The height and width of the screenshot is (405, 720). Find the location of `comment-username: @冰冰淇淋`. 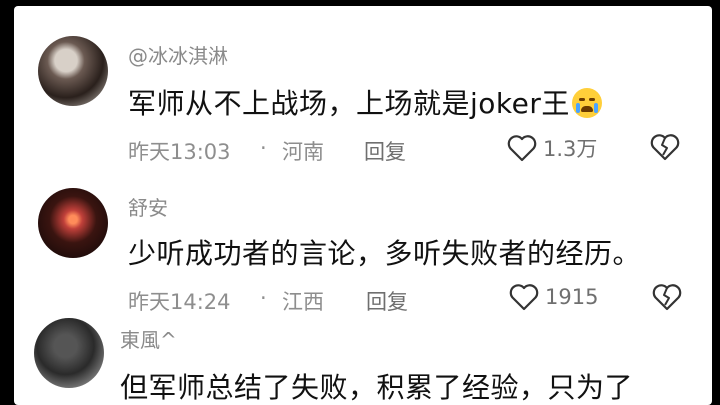

comment-username: @冰冰淇淋 is located at coordinates (178, 54).